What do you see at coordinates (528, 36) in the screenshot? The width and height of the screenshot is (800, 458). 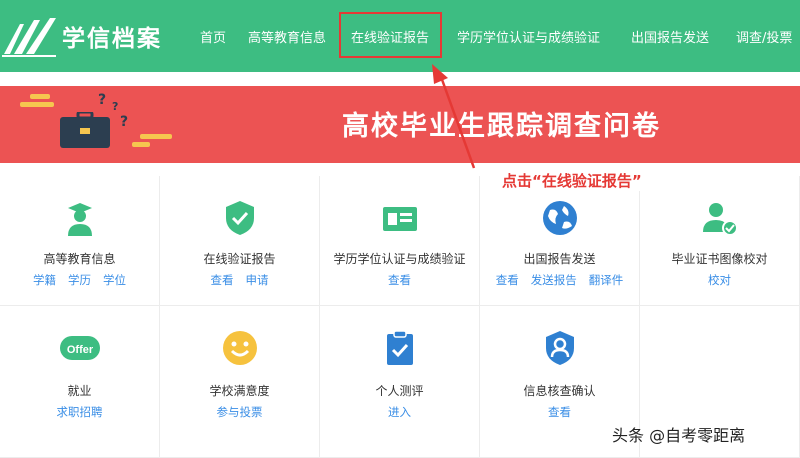 I see `nav-degree-certification: 学历学位认证与成绩验证` at bounding box center [528, 36].